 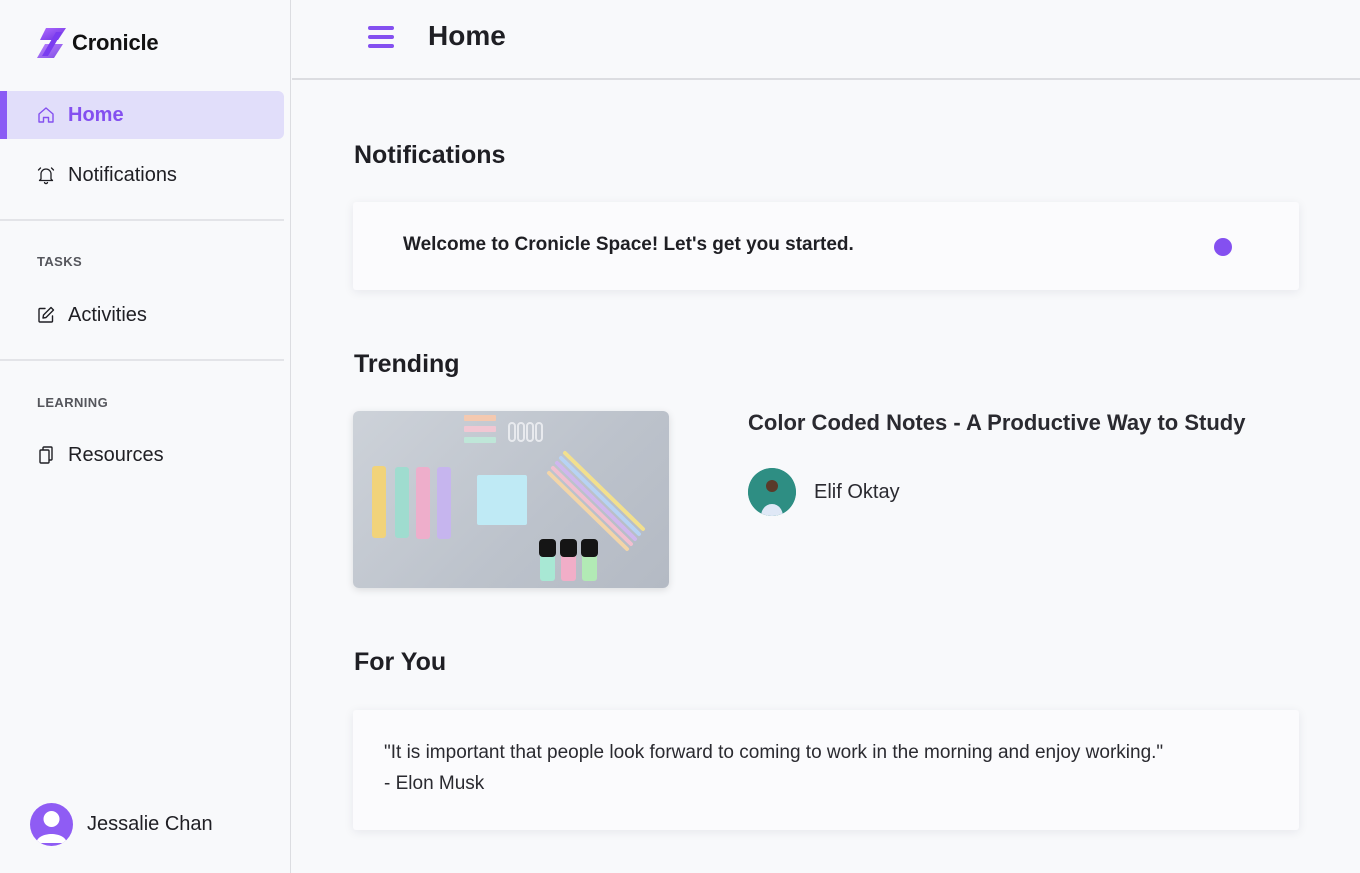 I want to click on author-name: Elif Oktay, so click(x=857, y=491).